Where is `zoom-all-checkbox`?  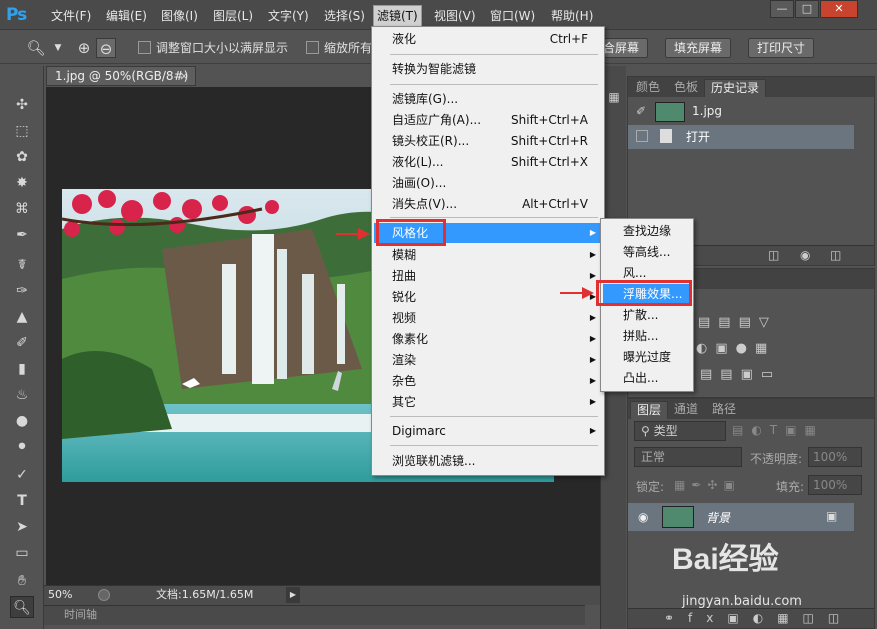
zoom-all-checkbox is located at coordinates (312, 47).